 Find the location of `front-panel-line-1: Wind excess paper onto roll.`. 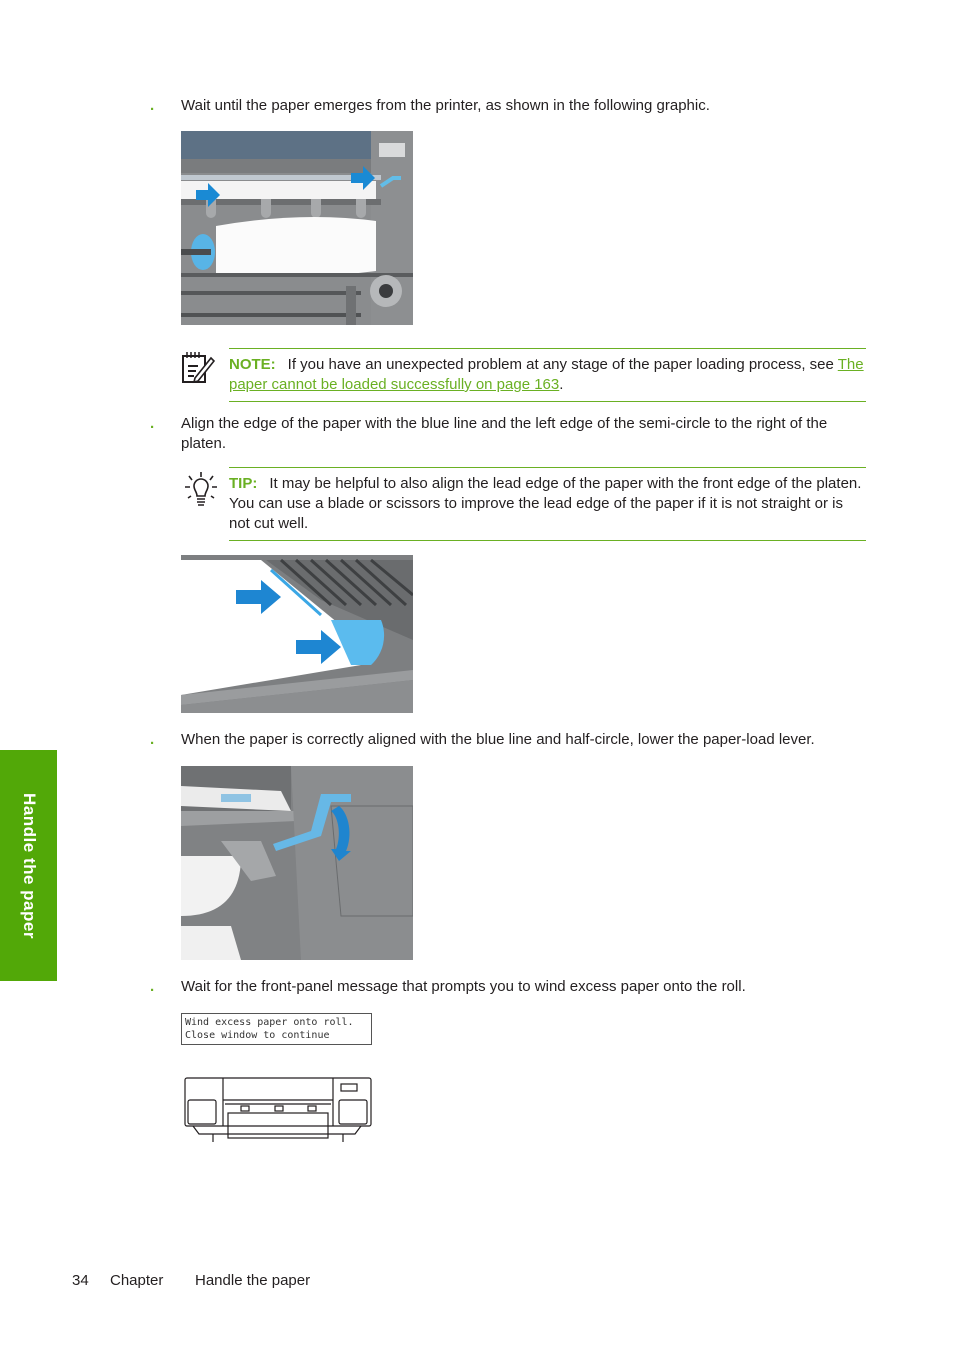

front-panel-line-1: Wind excess paper onto roll. is located at coordinates (269, 1022).